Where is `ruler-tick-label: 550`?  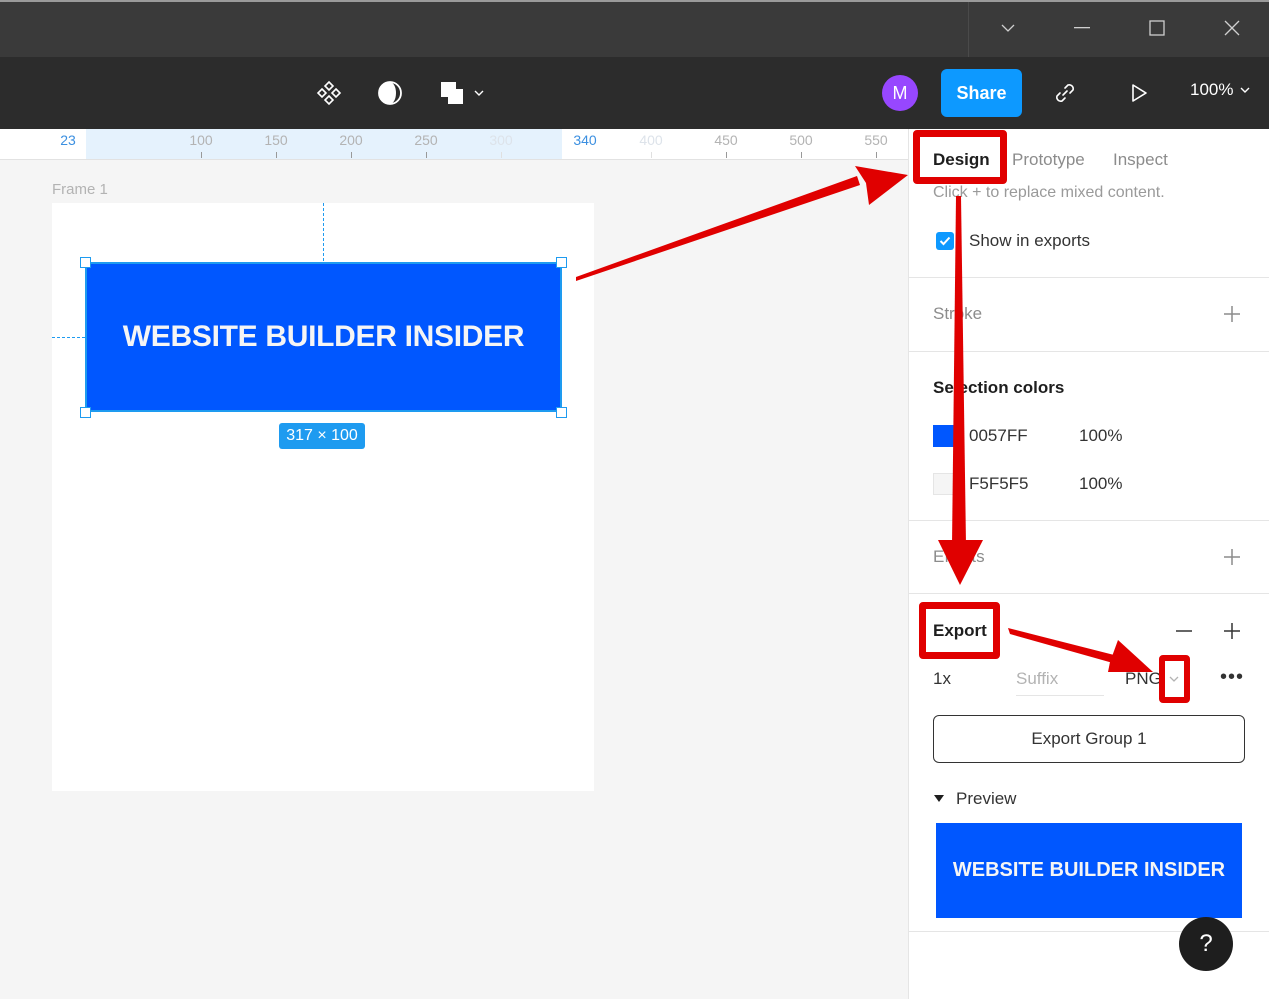
ruler-tick-label: 550 is located at coordinates (876, 140).